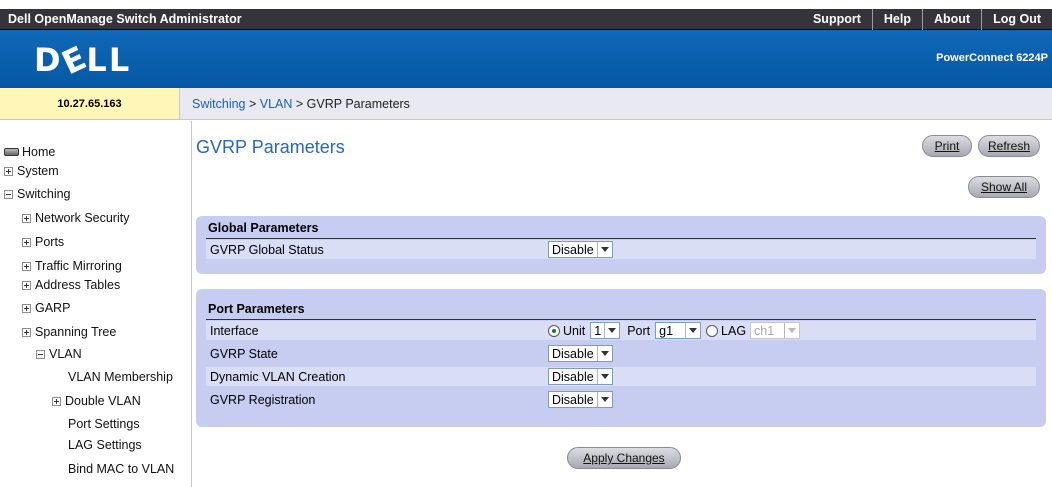 The image size is (1052, 487). I want to click on help-link: Help, so click(896, 19).